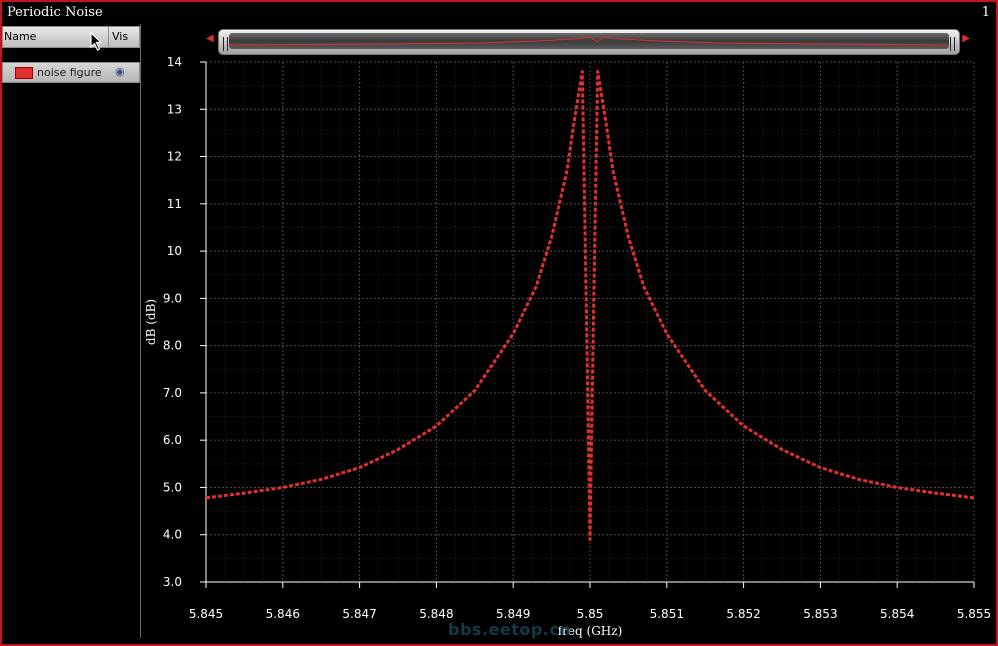  Describe the element at coordinates (966, 38) in the screenshot. I see `scroll-right-arrow-icon: ▶` at that location.